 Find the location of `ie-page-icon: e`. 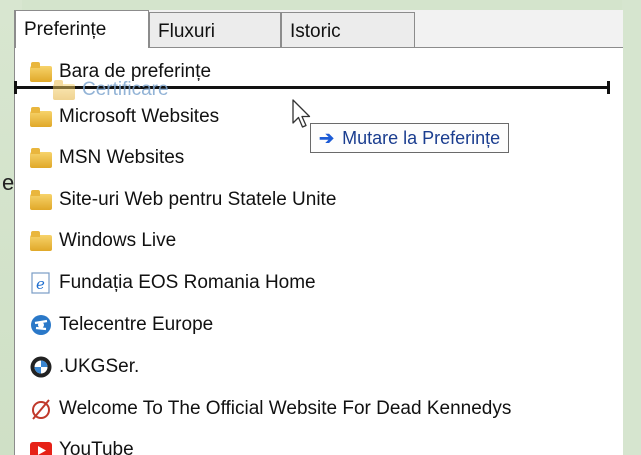

ie-page-icon: e is located at coordinates (41, 283).